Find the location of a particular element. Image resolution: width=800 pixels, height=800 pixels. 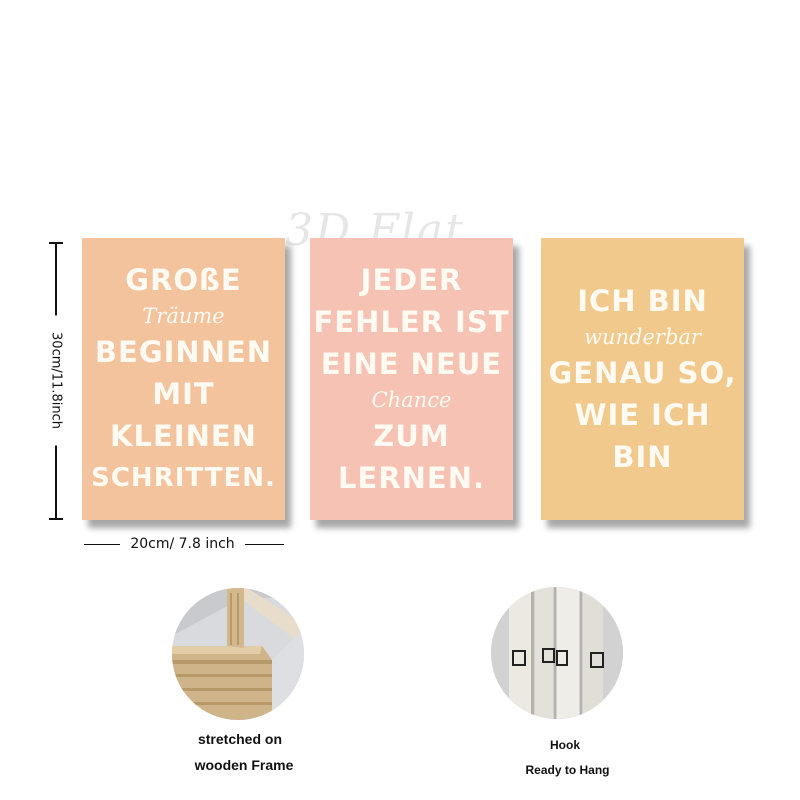

wooden-frame-illustration is located at coordinates (238, 654).